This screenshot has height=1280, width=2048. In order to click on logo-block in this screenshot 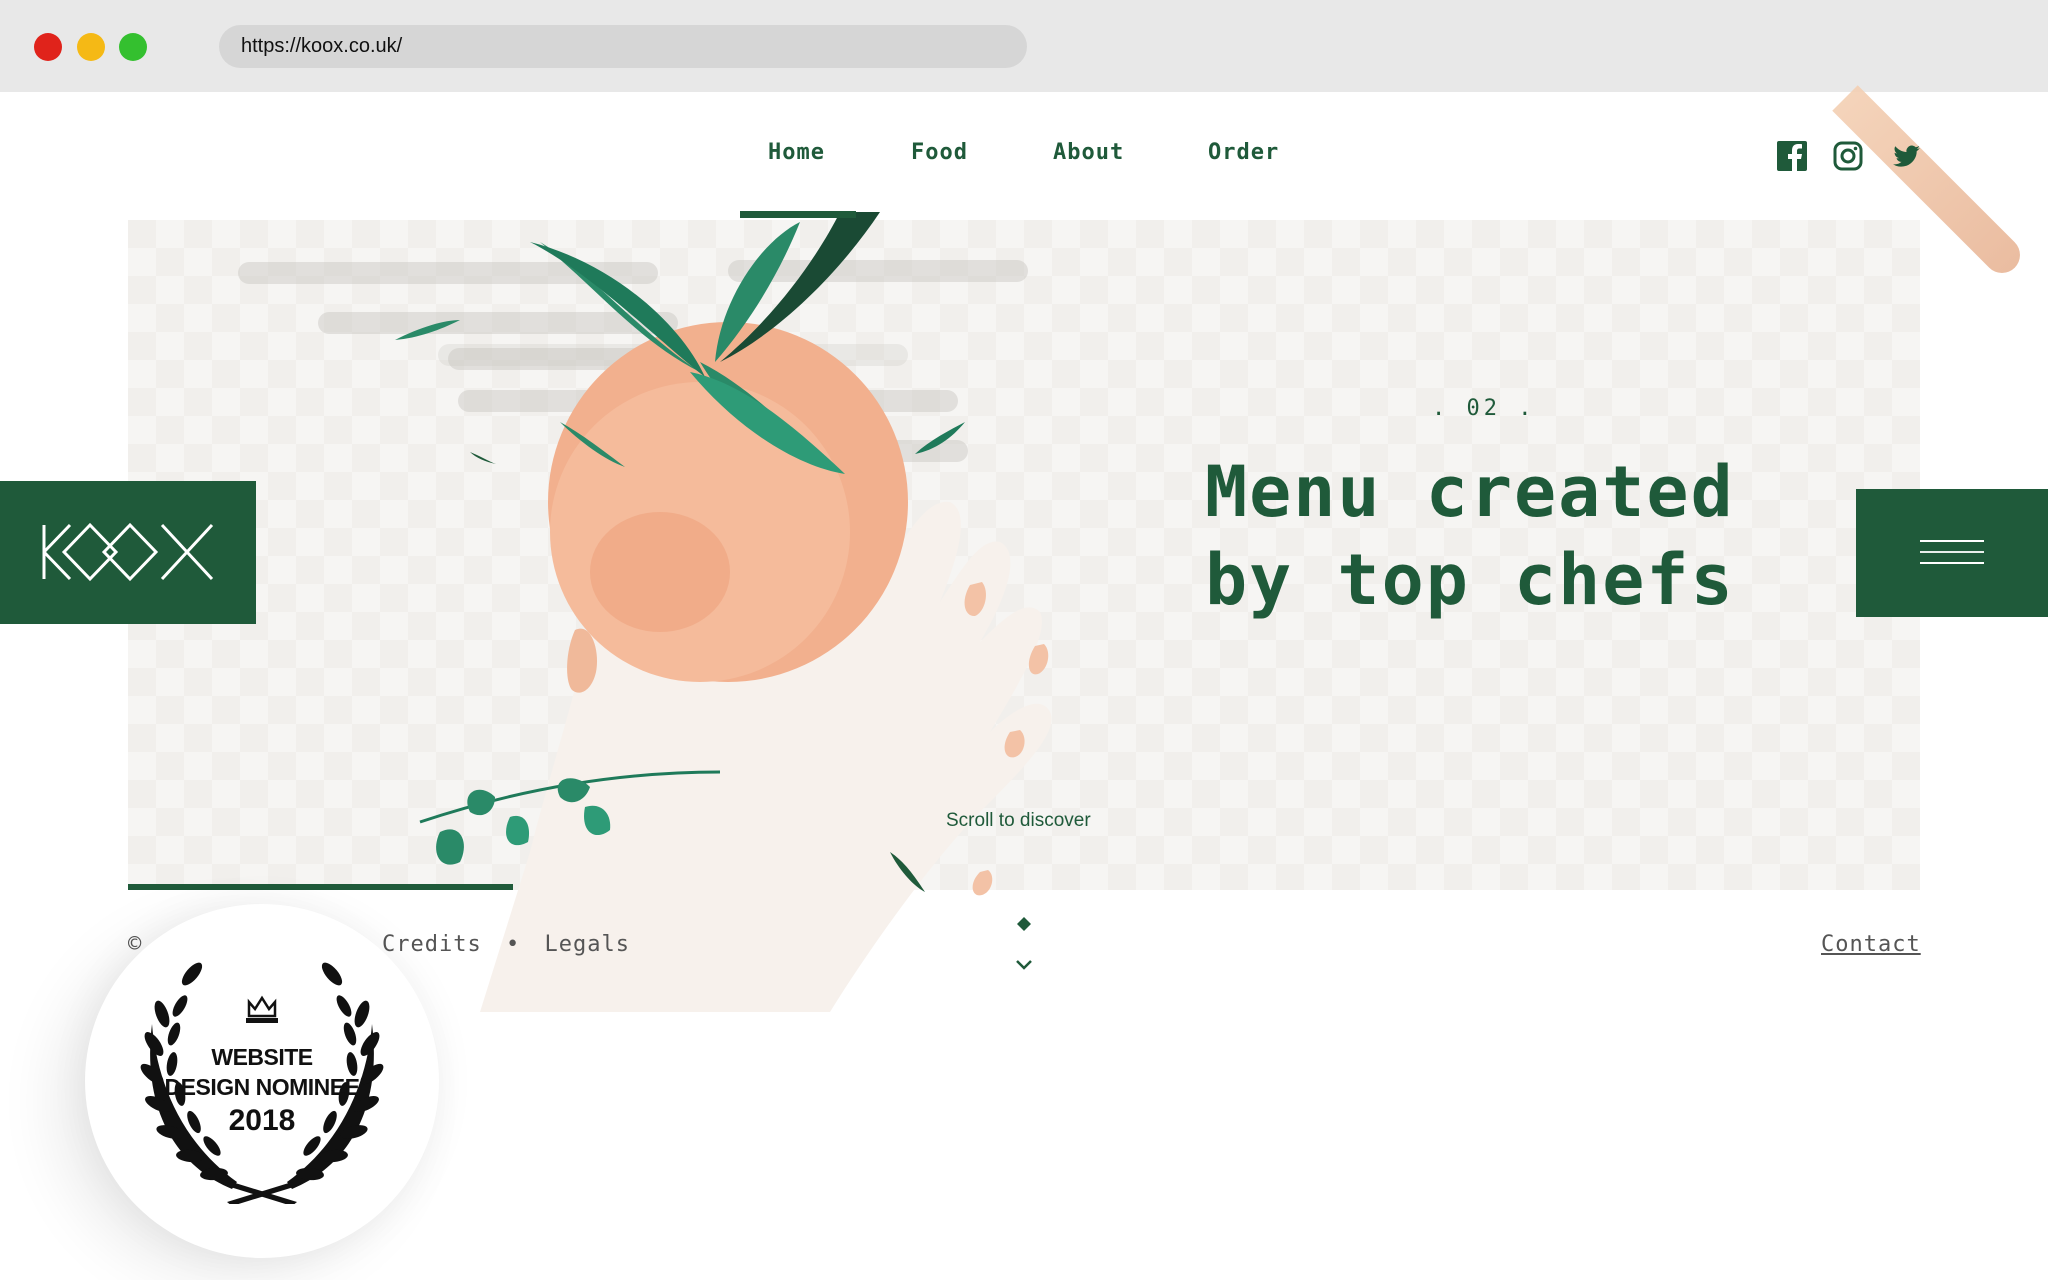, I will do `click(128, 552)`.